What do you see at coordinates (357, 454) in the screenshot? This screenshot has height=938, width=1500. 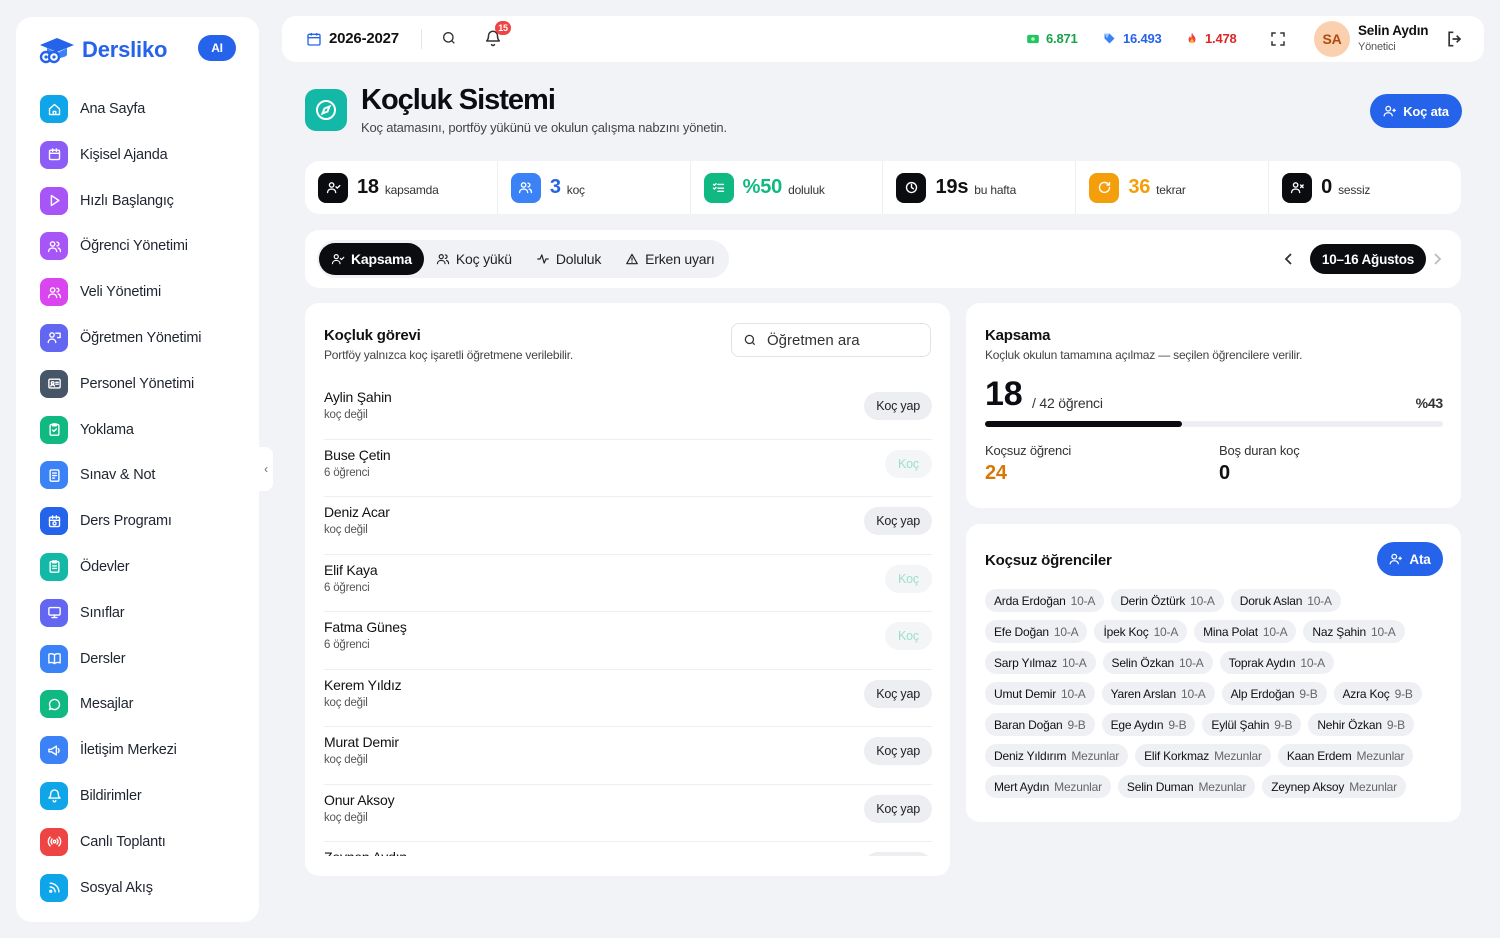 I see `teacher-name: Buse Çetin` at bounding box center [357, 454].